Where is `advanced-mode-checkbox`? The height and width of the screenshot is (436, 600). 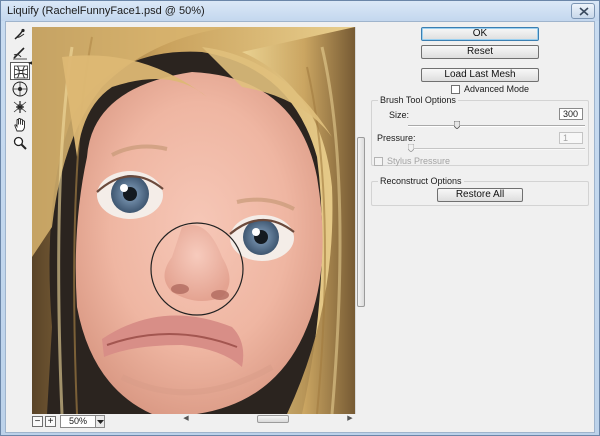 advanced-mode-checkbox is located at coordinates (455, 89).